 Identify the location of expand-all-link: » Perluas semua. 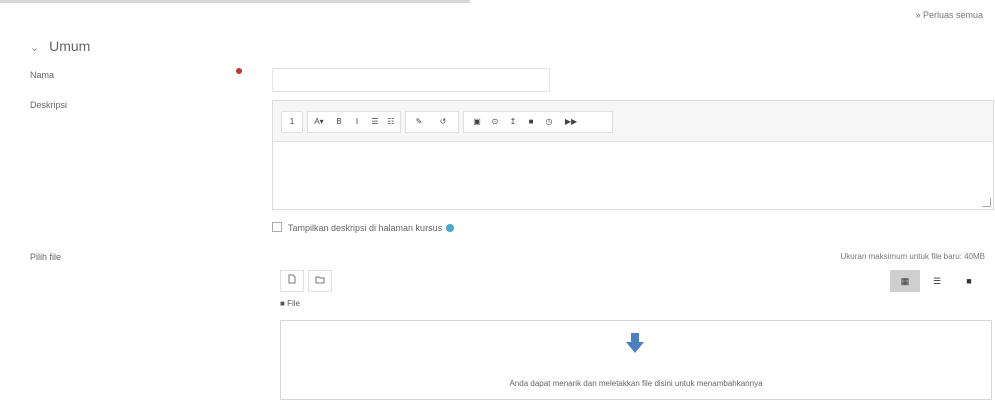
(949, 15).